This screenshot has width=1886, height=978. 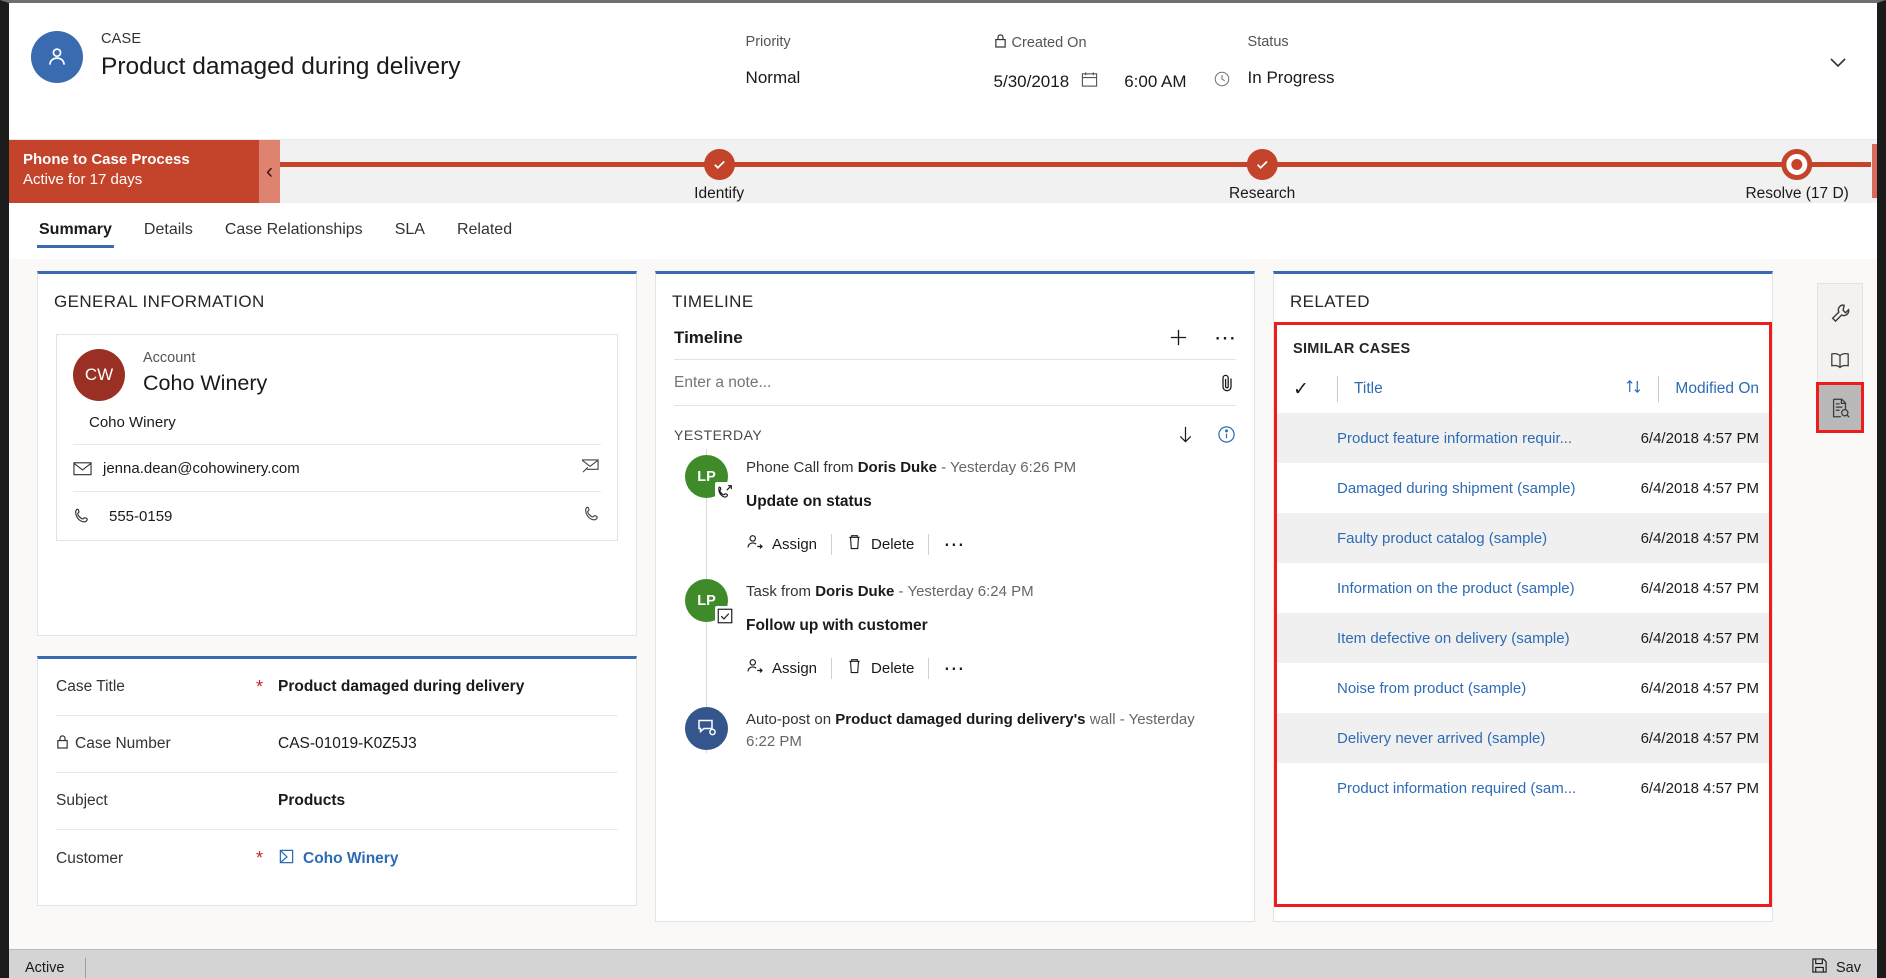 What do you see at coordinates (410, 231) in the screenshot?
I see `tab-sla: SLA` at bounding box center [410, 231].